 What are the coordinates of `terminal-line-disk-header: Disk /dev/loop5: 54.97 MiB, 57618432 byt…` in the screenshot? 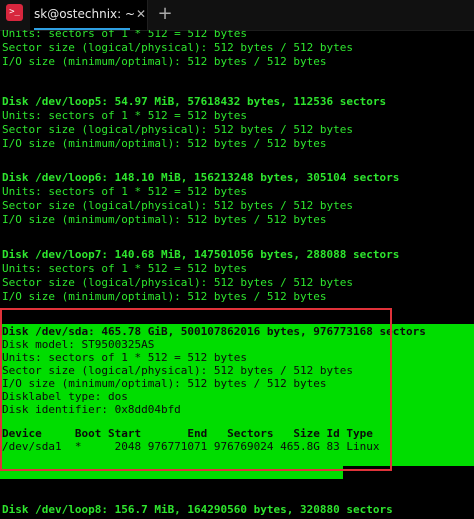 It's located at (194, 101).